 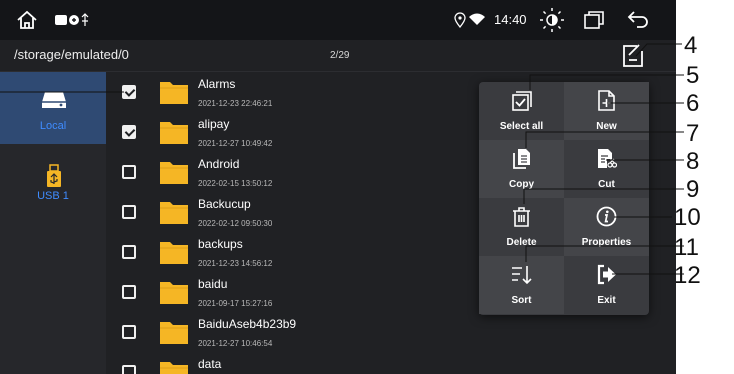 What do you see at coordinates (71, 54) in the screenshot?
I see `current-path: /storage/emulated/0` at bounding box center [71, 54].